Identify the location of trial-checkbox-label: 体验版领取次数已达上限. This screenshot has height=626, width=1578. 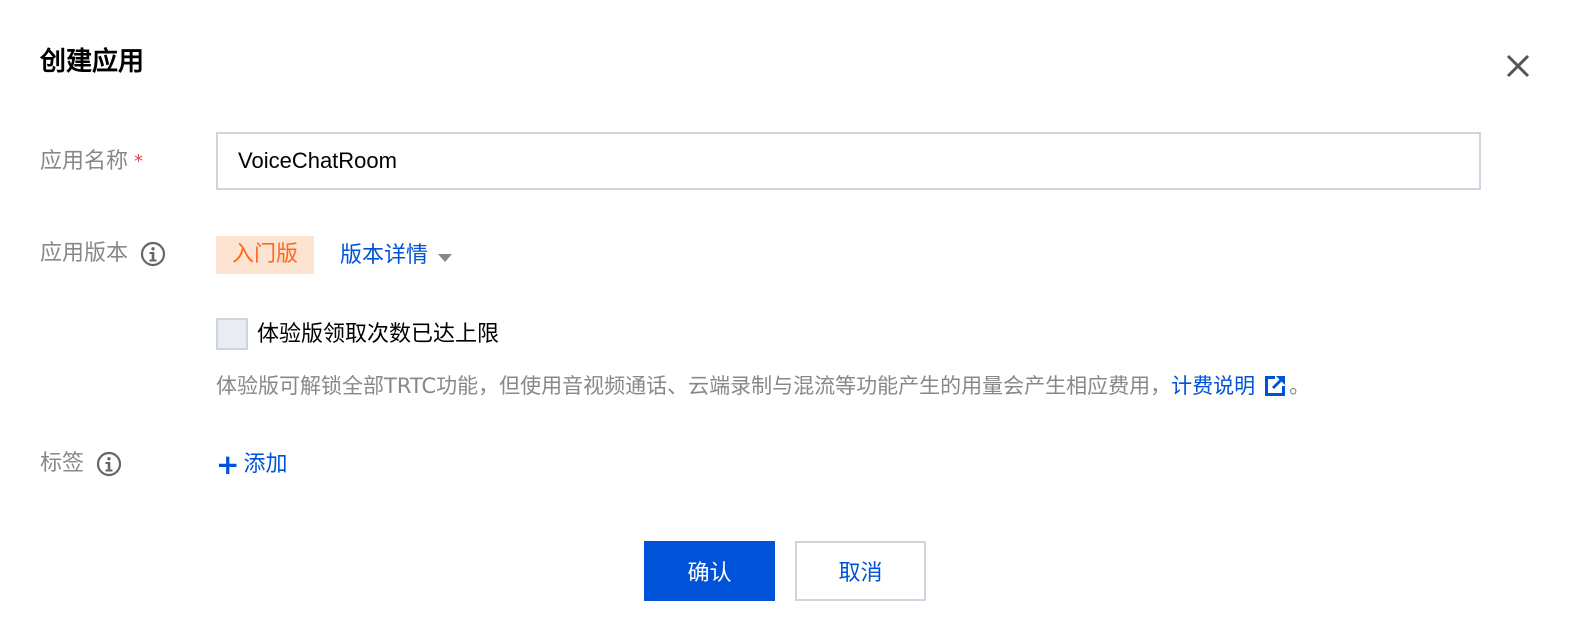
(378, 334).